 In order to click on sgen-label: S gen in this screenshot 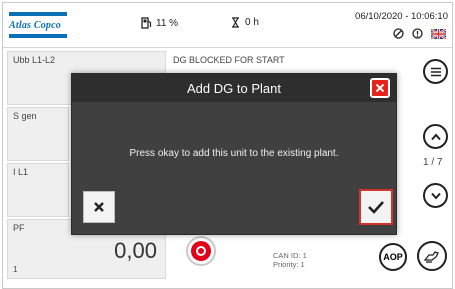, I will do `click(25, 116)`.